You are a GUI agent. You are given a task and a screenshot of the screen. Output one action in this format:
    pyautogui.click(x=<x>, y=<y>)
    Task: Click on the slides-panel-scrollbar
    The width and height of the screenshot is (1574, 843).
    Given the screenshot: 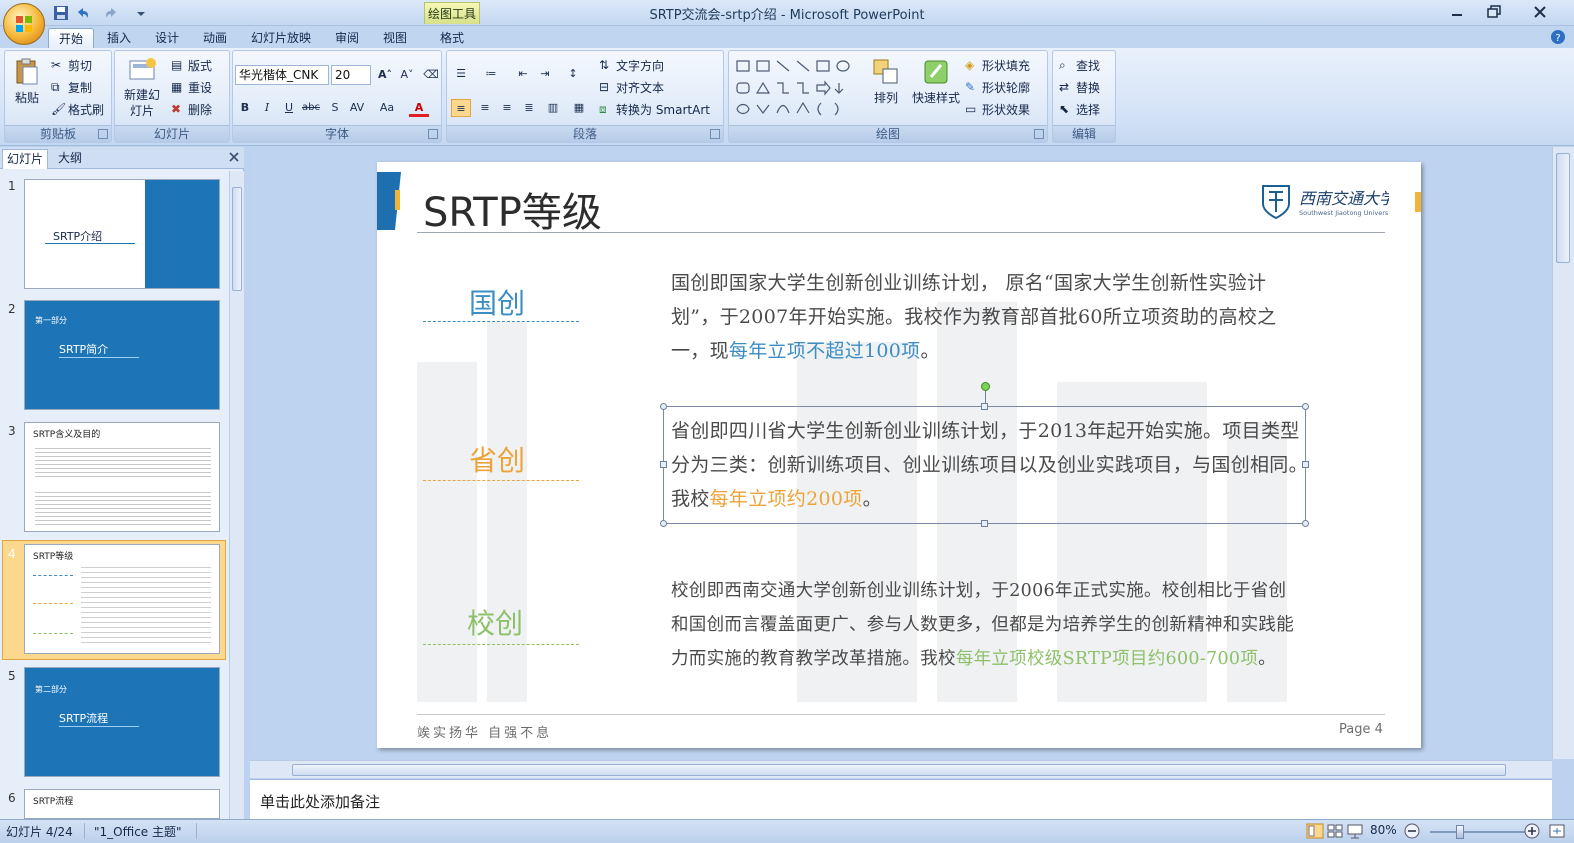 What is the action you would take?
    pyautogui.click(x=236, y=495)
    